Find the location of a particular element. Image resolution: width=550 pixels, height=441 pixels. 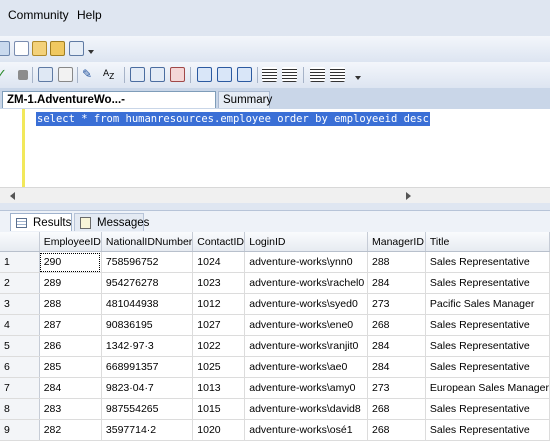

tab-sqlquery1: ZM-1.AdventureWo...- SQLQuery1.sql* is located at coordinates (109, 107).